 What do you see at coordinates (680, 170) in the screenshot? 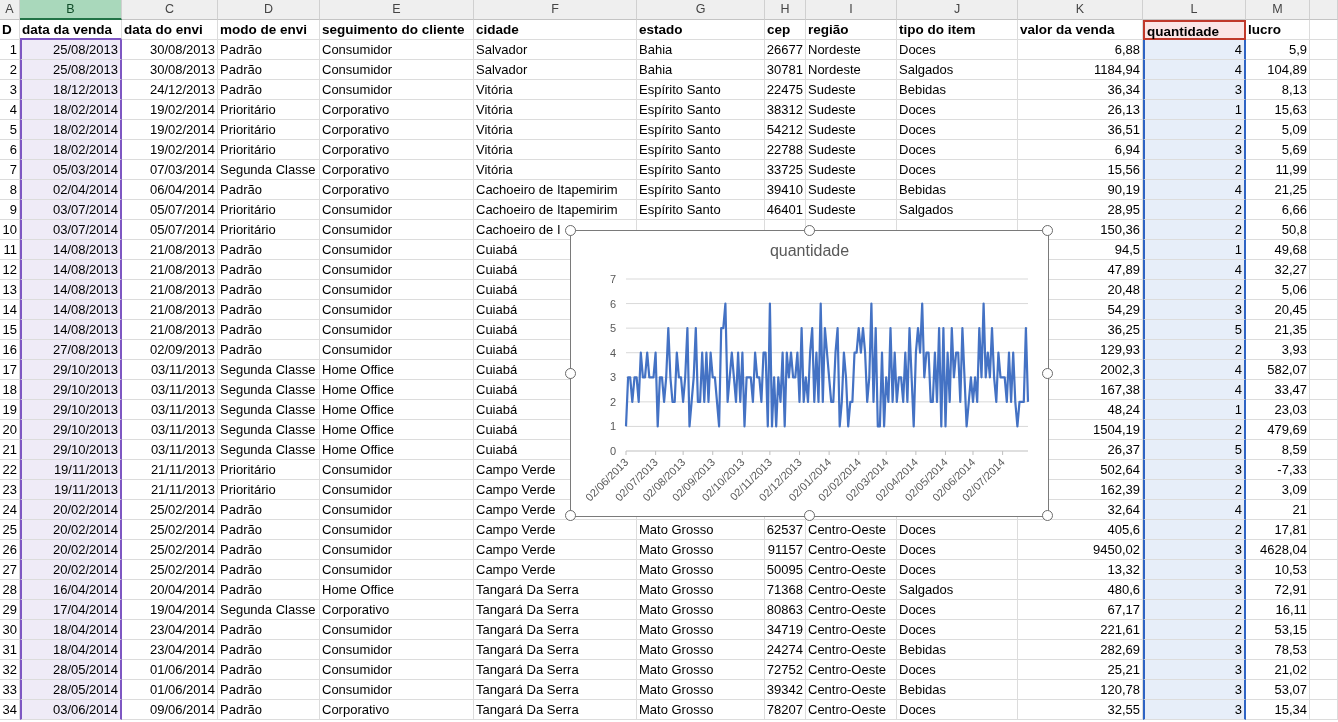
I see `table-cell-text: Espírito Santo` at bounding box center [680, 170].